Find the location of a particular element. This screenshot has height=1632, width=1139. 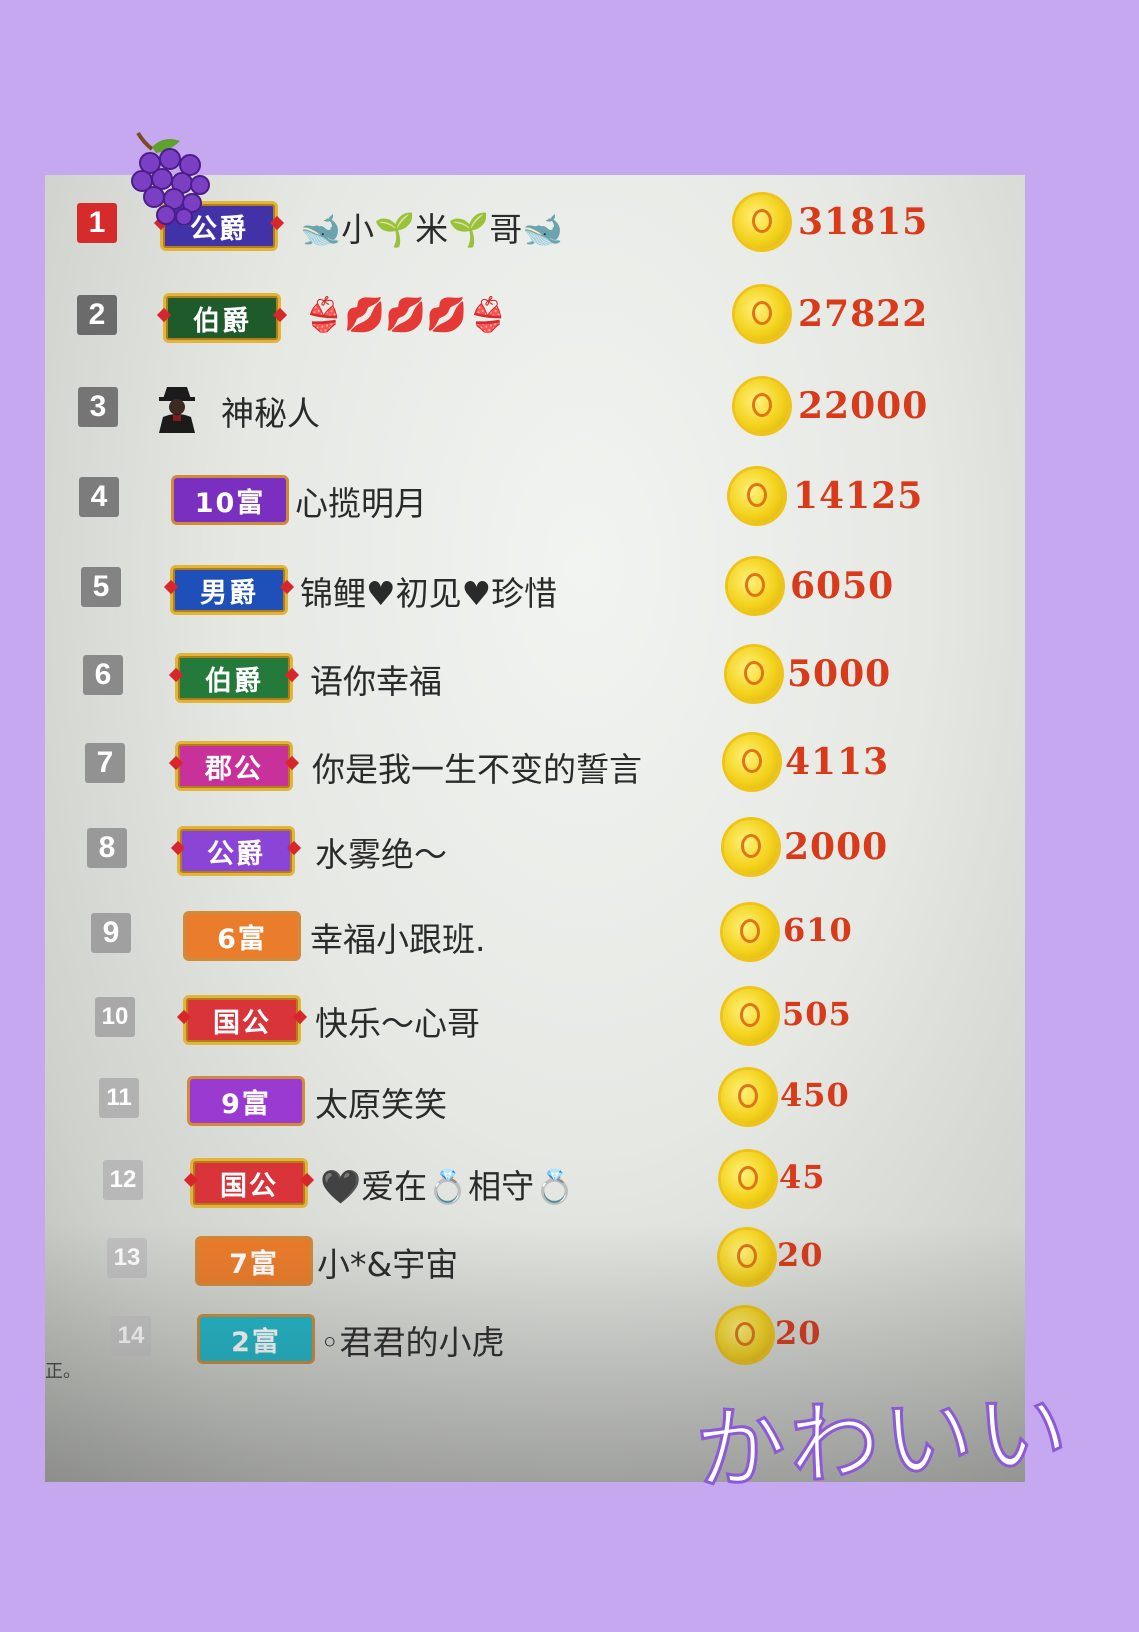

user-name: 小*&宇宙 is located at coordinates (387, 1262).